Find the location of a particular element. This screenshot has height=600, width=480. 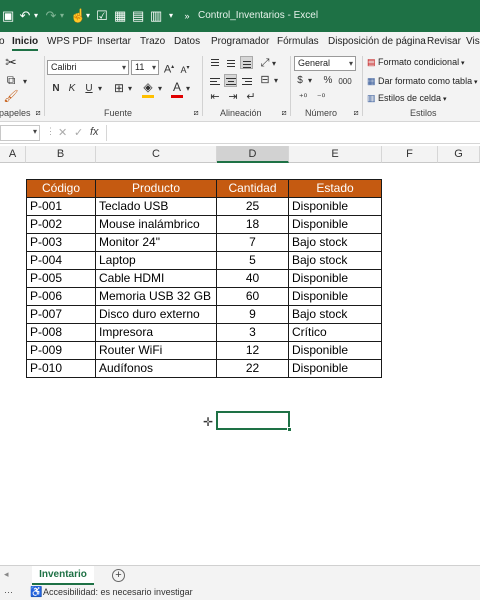

decrease-decimal-icon: ⁻⁰ is located at coordinates (321, 97).